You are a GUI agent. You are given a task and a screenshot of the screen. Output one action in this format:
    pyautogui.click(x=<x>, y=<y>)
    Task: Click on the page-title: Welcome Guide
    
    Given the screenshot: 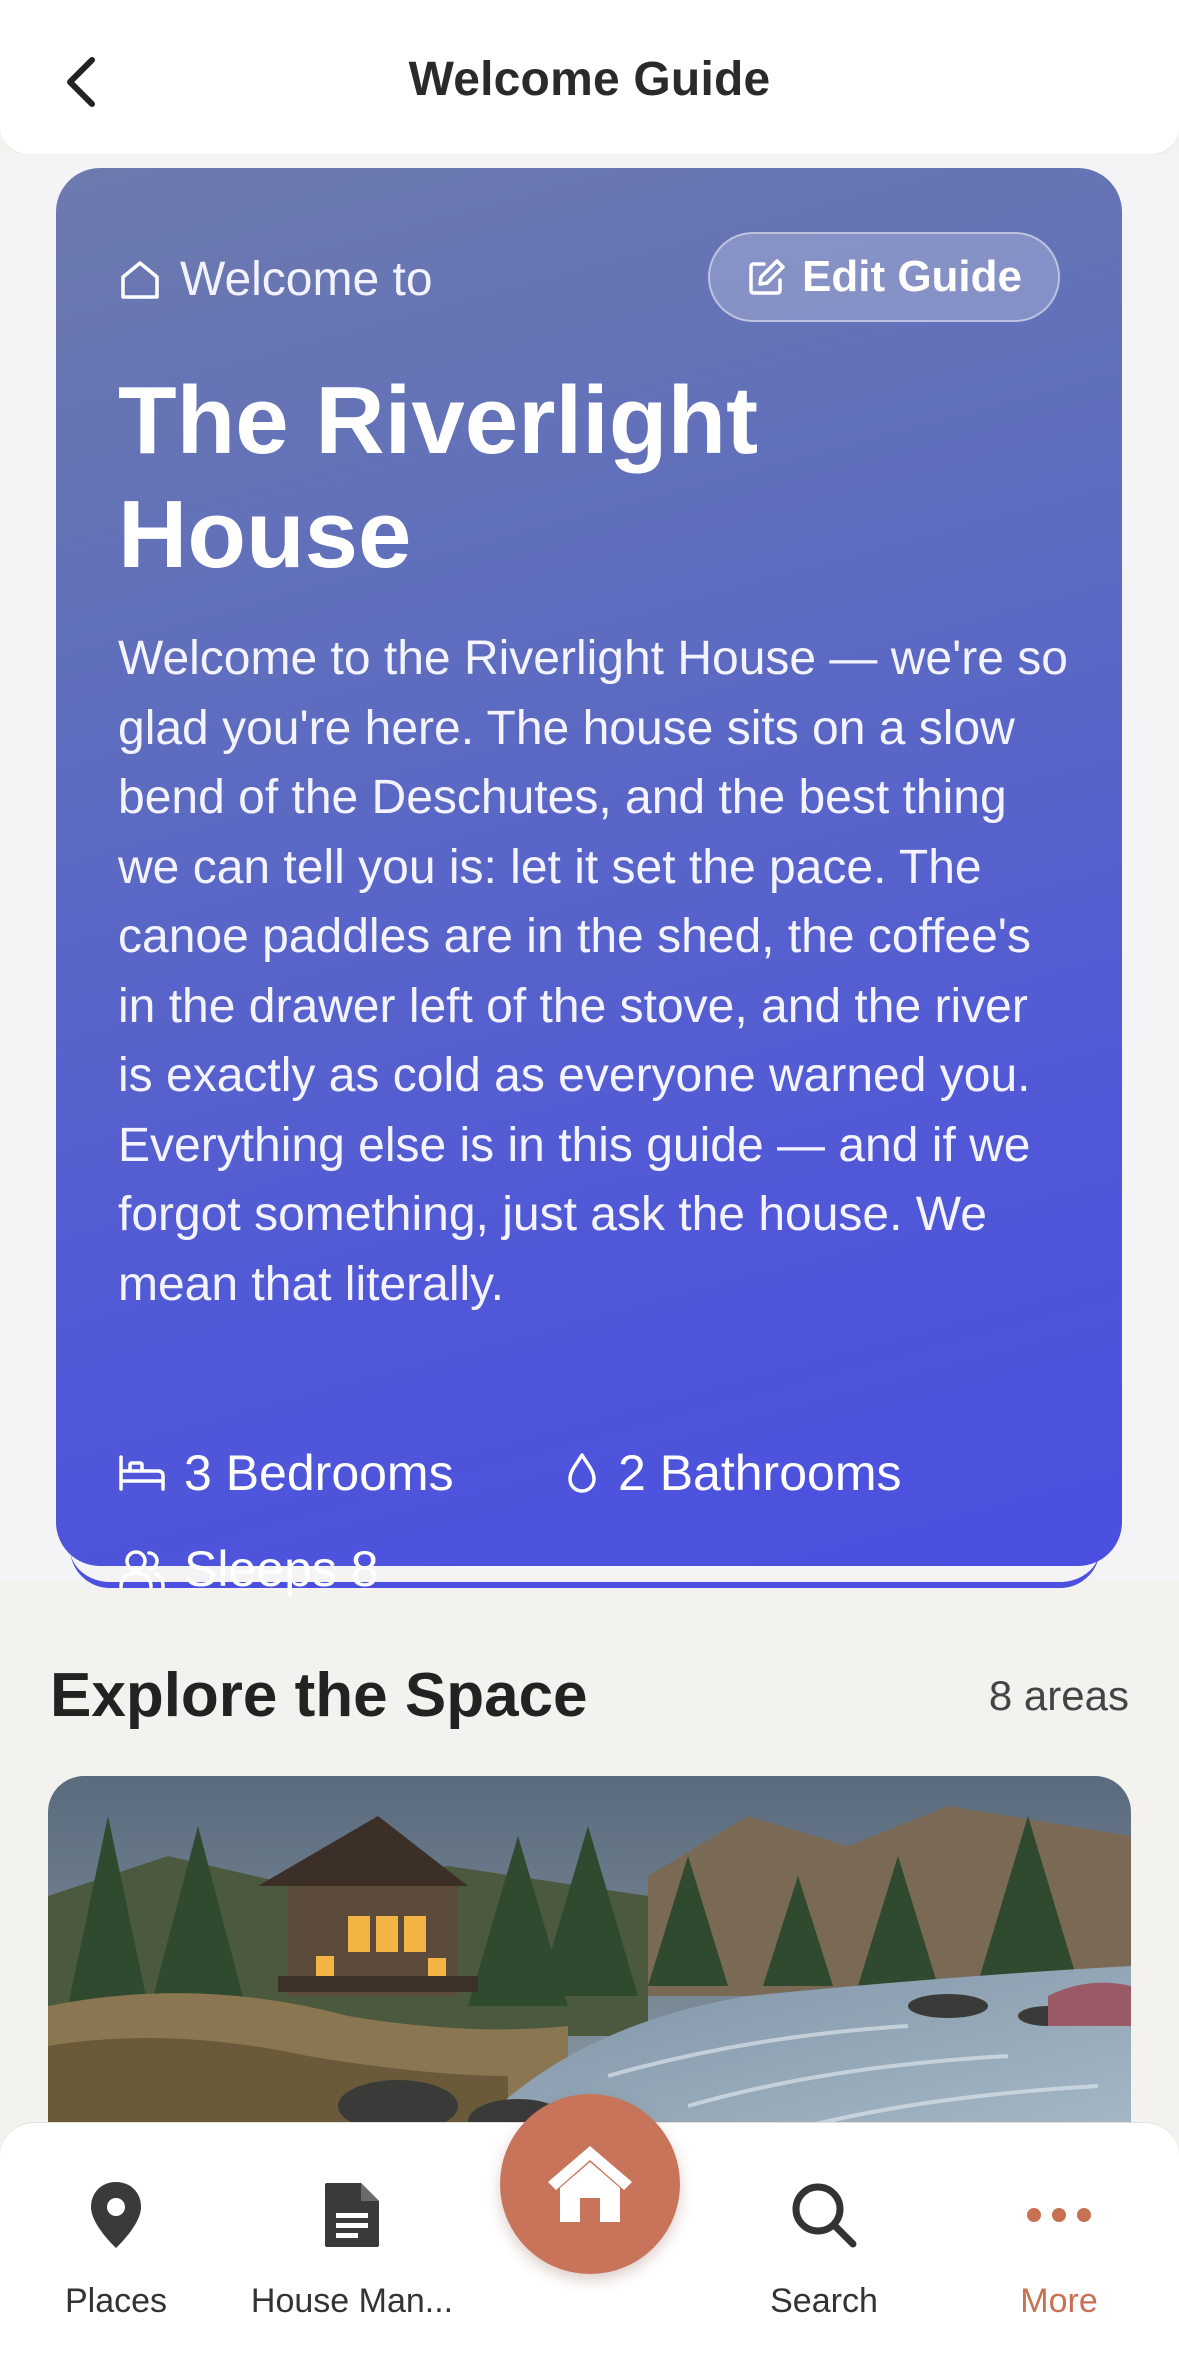 What is the action you would take?
    pyautogui.click(x=589, y=79)
    